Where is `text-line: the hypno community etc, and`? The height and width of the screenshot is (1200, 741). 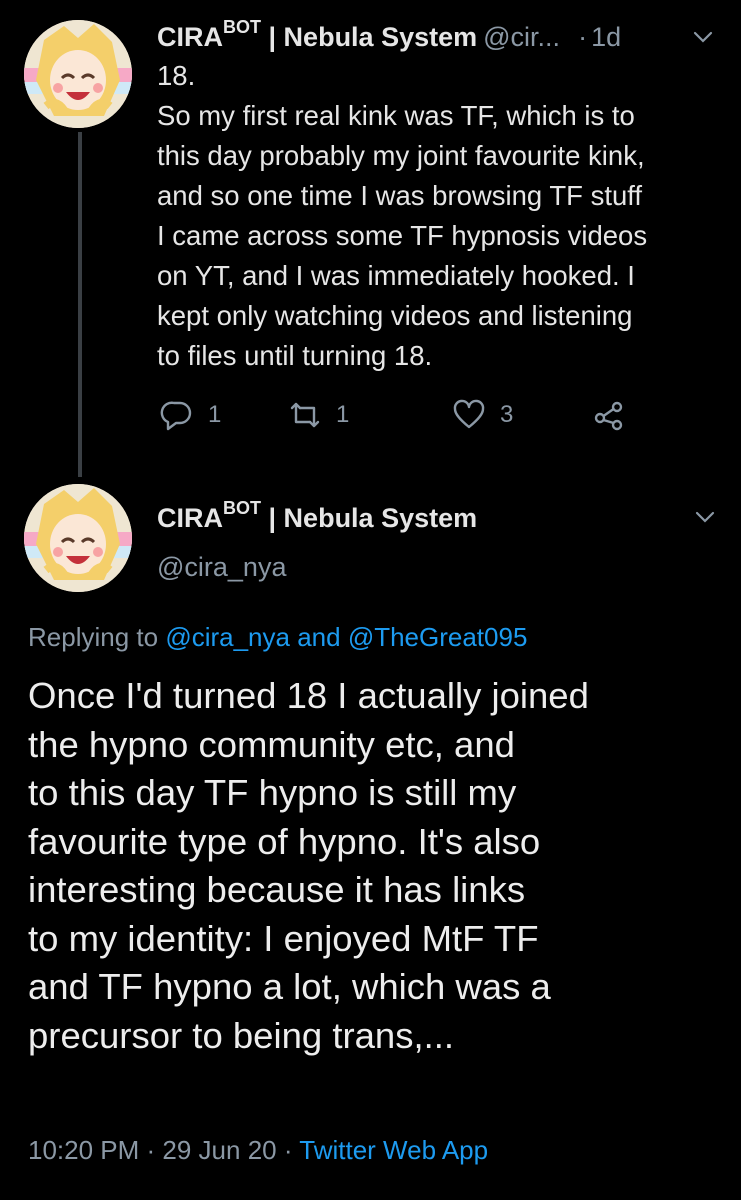
text-line: the hypno community etc, and is located at coordinates (271, 744).